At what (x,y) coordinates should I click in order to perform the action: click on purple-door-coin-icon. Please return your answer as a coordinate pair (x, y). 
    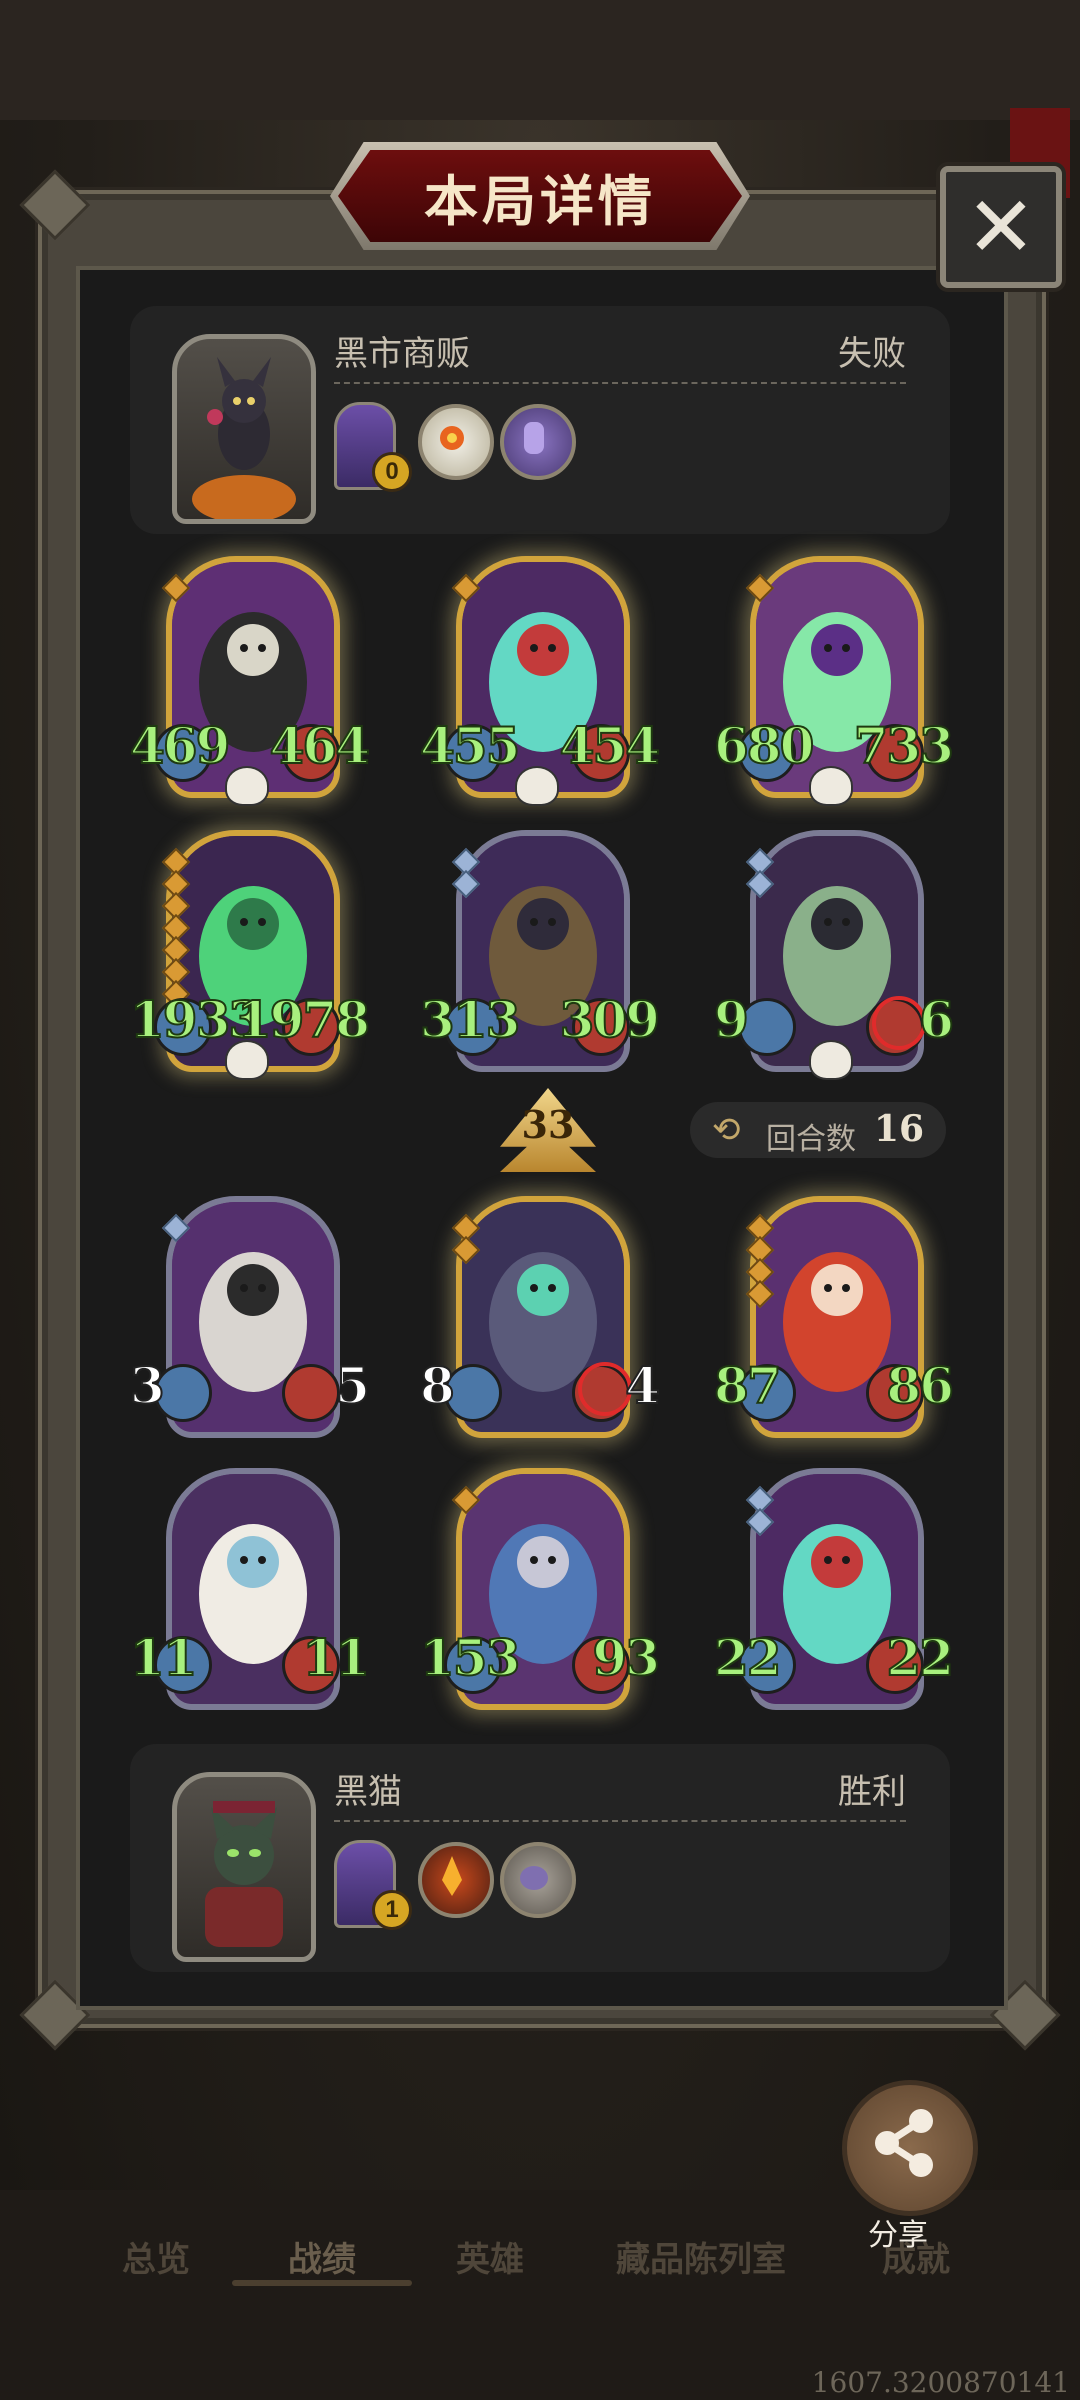
    Looking at the image, I should click on (538, 442).